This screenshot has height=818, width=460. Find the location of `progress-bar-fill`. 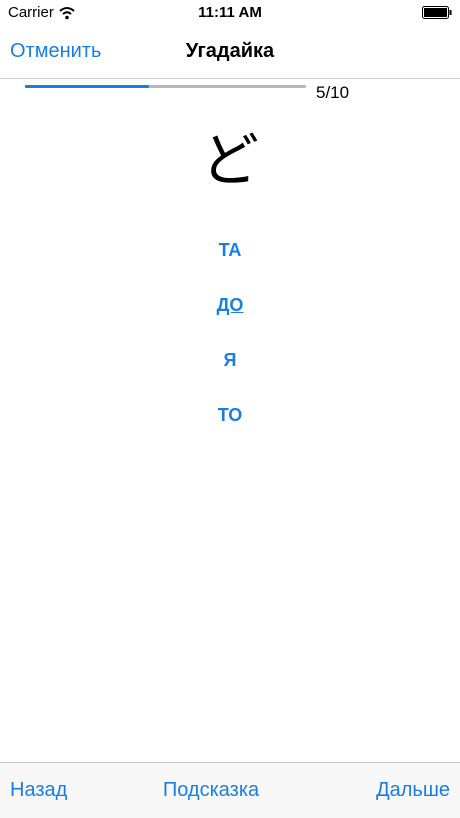

progress-bar-fill is located at coordinates (87, 86).